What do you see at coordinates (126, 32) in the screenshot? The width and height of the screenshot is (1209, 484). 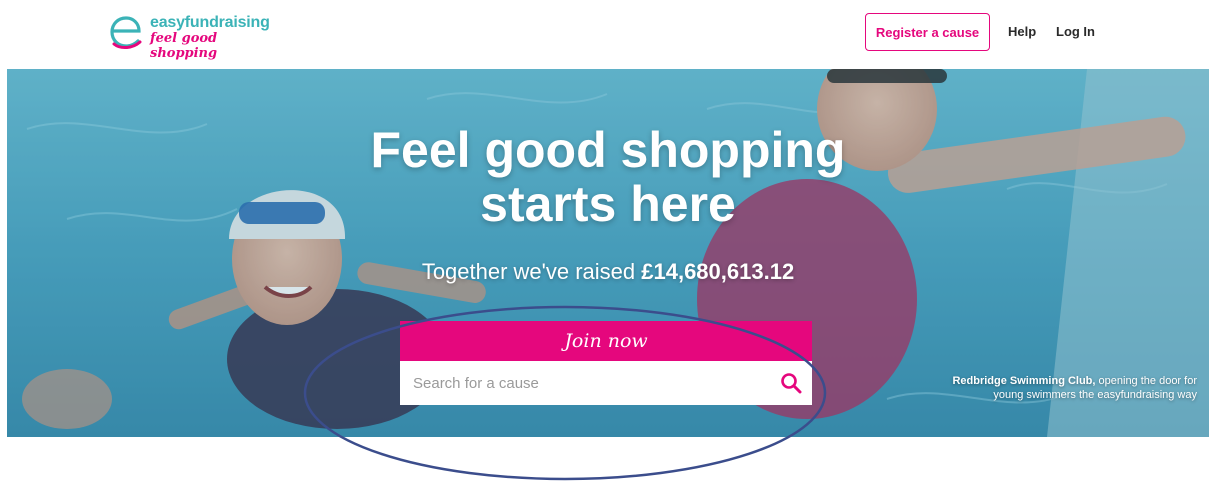 I see `logo-icon` at bounding box center [126, 32].